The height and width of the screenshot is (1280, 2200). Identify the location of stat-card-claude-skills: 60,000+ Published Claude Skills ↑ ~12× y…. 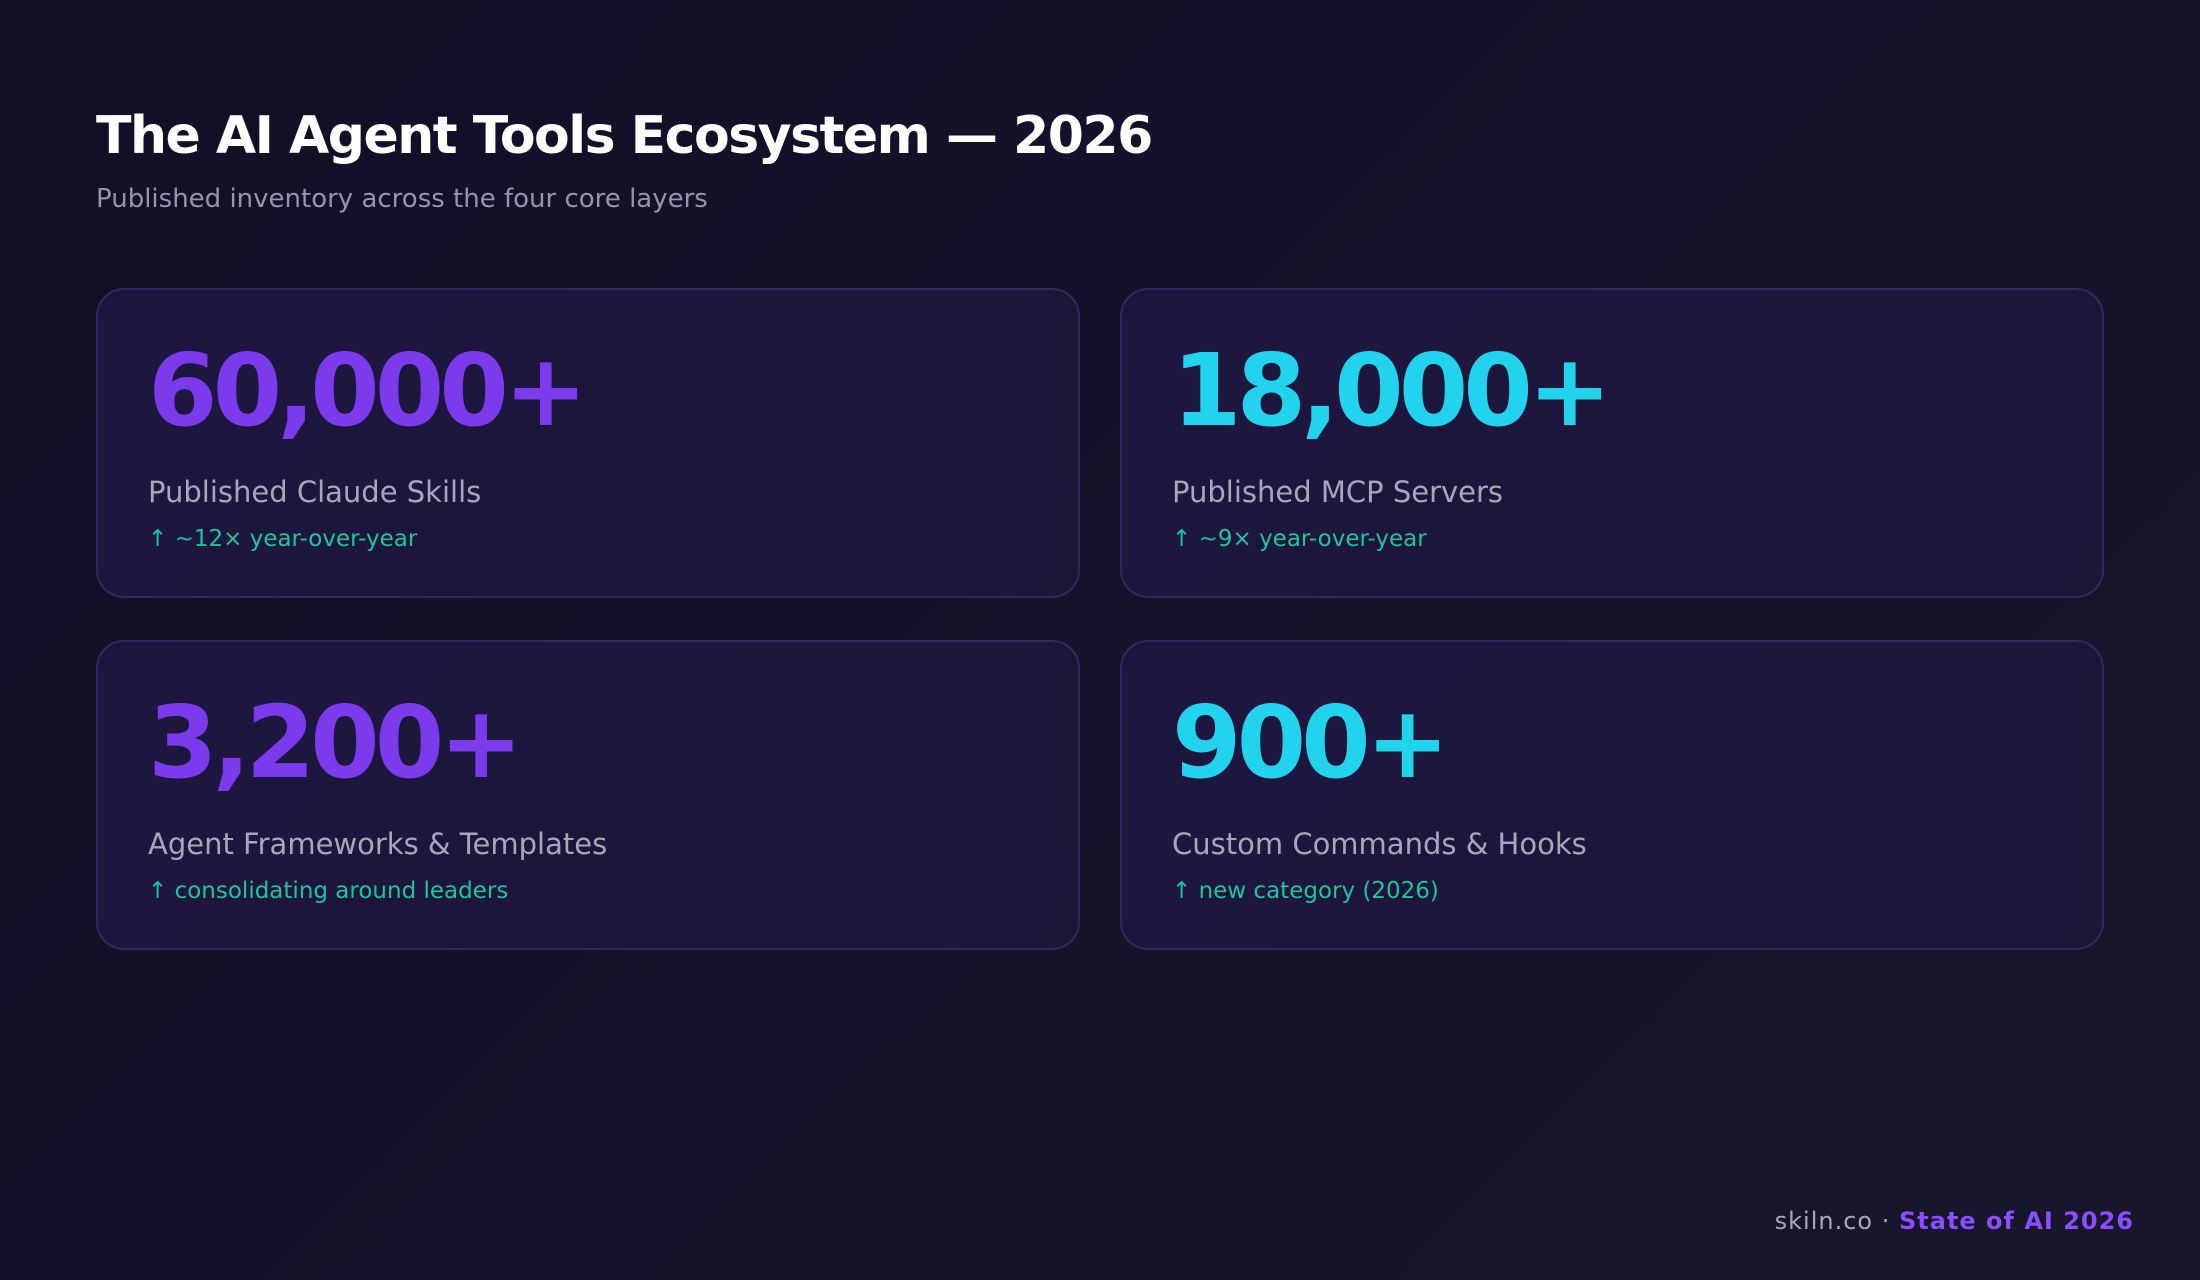
(588, 443).